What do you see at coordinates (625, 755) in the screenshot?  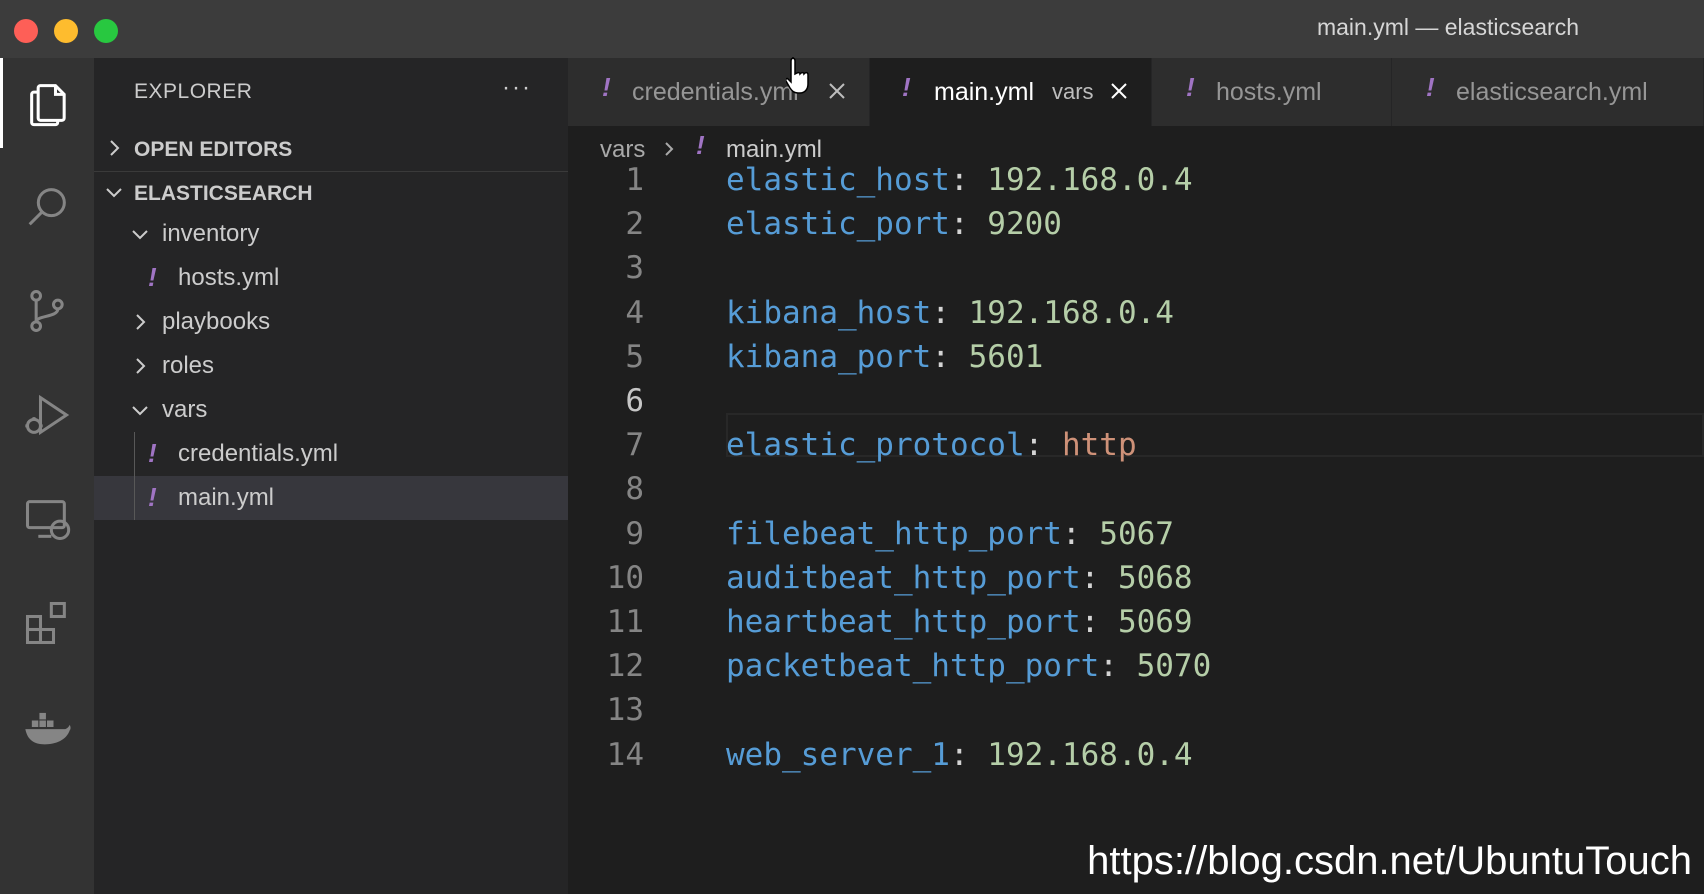 I see `line-number: 14` at bounding box center [625, 755].